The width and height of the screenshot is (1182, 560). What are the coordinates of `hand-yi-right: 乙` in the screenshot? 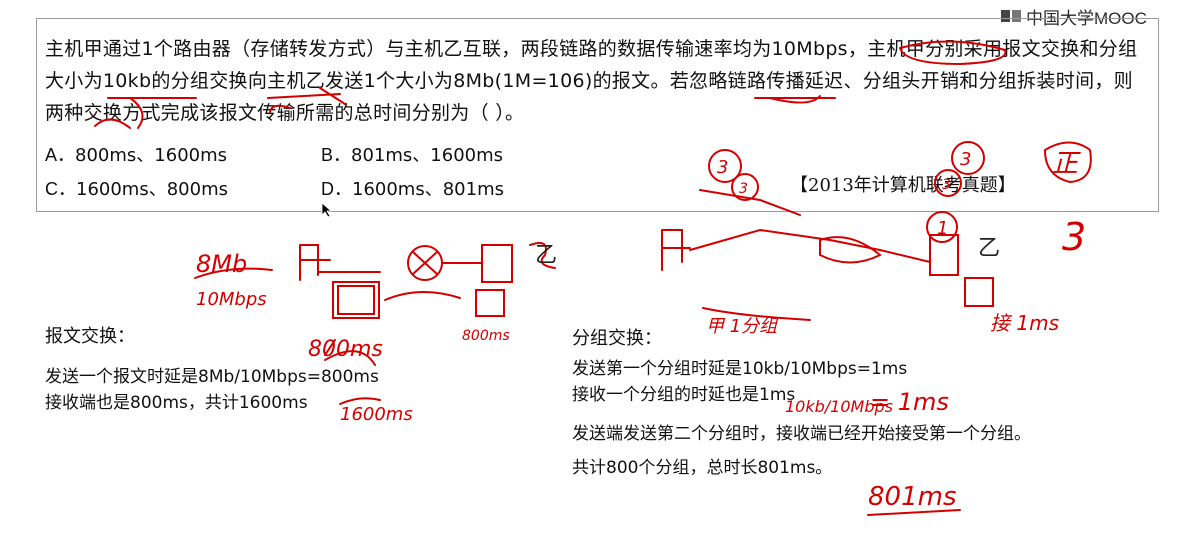 It's located at (989, 248).